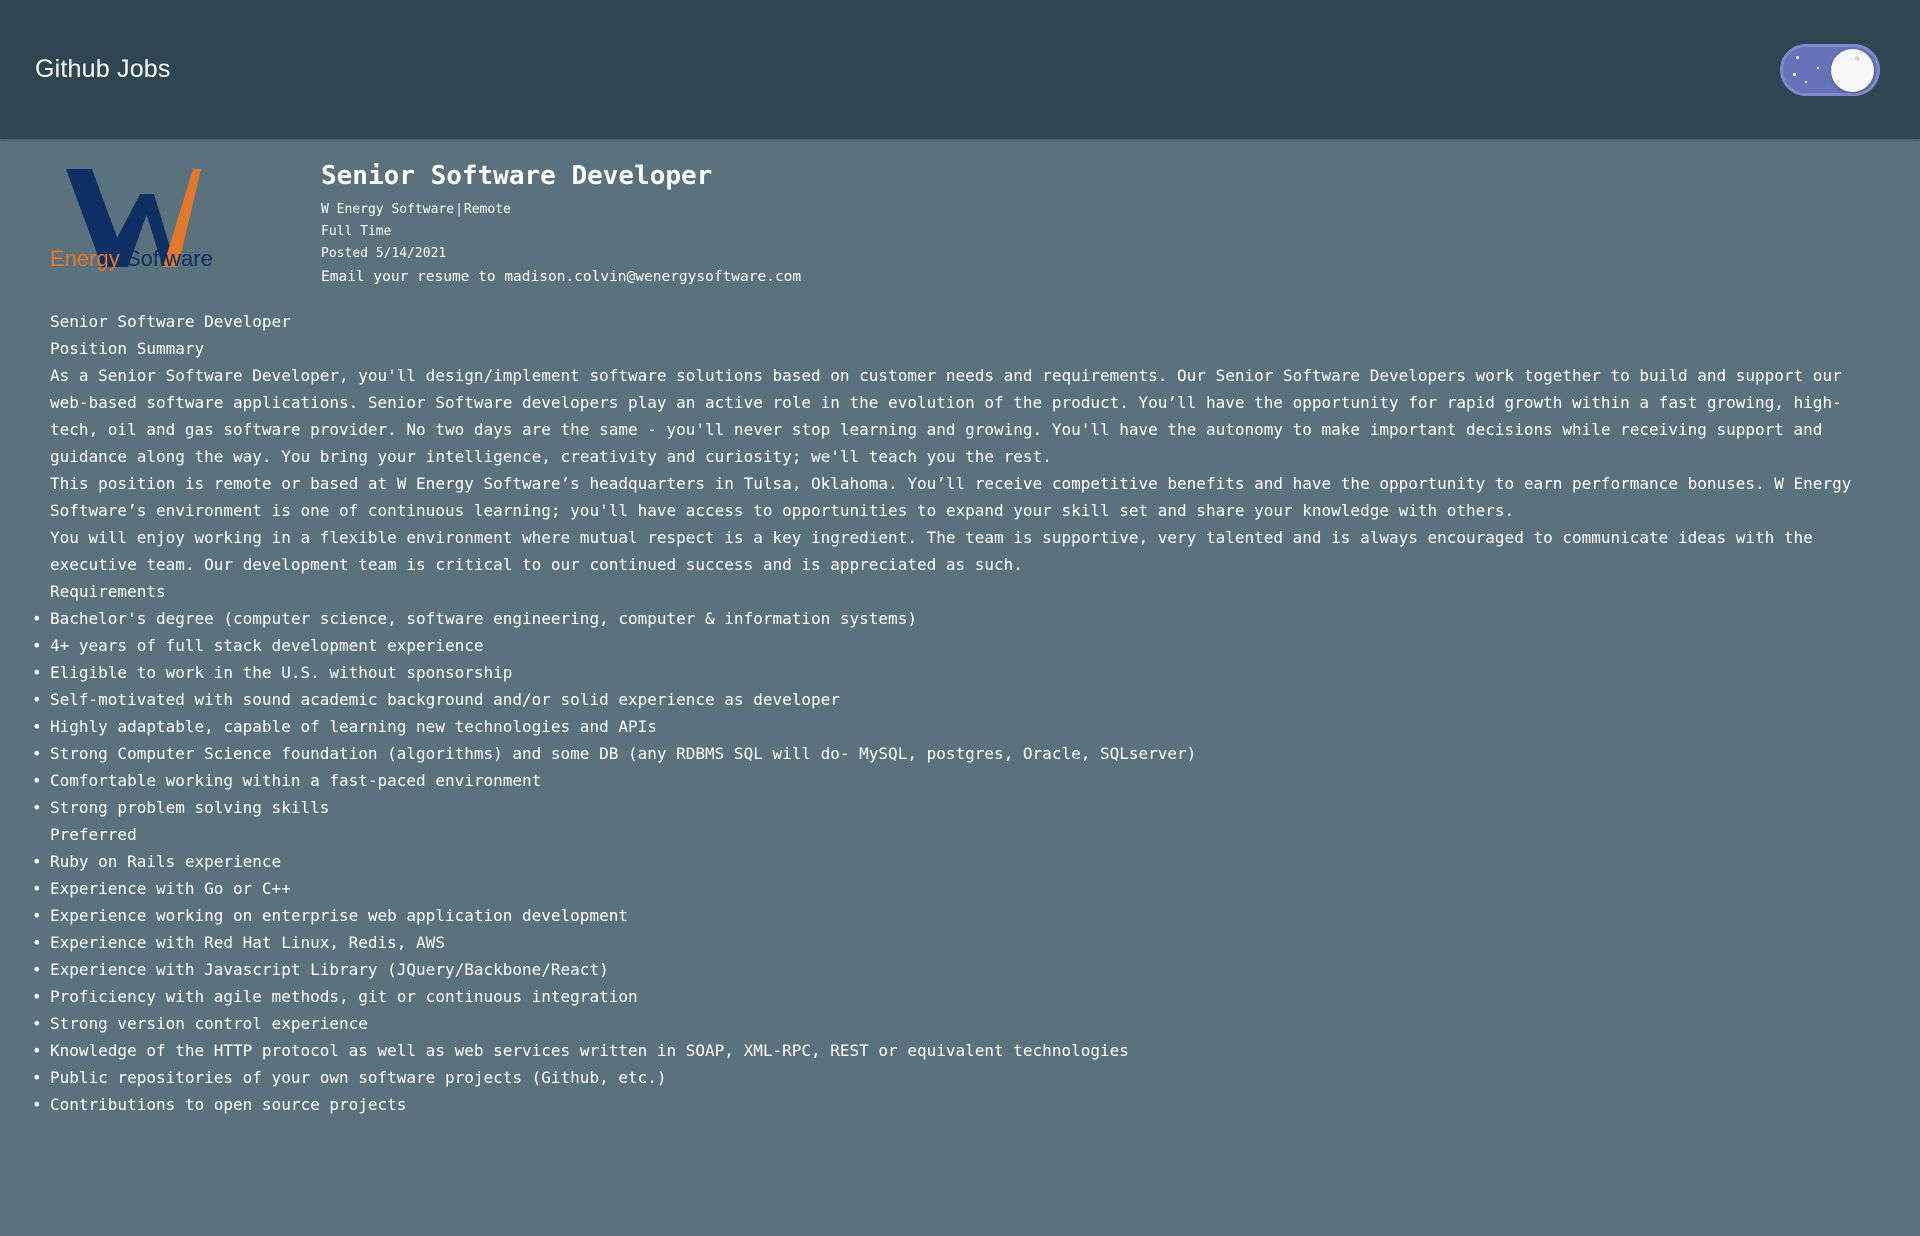 This screenshot has height=1236, width=1920. What do you see at coordinates (958, 861) in the screenshot?
I see `list-item: Ruby on Rails experience` at bounding box center [958, 861].